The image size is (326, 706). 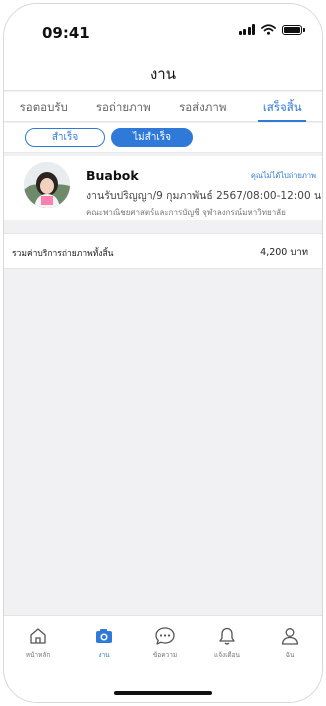 I want to click on bottom-nav: หน้าหลัก งาน ข้อความ แจ้งเตือน ฉัน, so click(x=163, y=658).